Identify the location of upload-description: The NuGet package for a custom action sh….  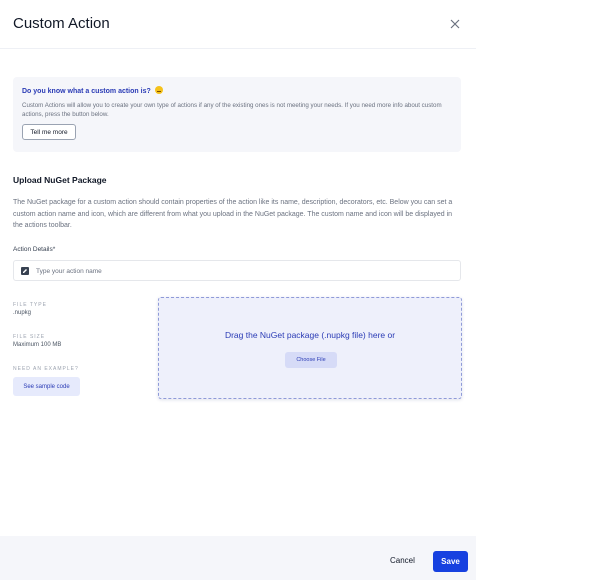
(233, 214).